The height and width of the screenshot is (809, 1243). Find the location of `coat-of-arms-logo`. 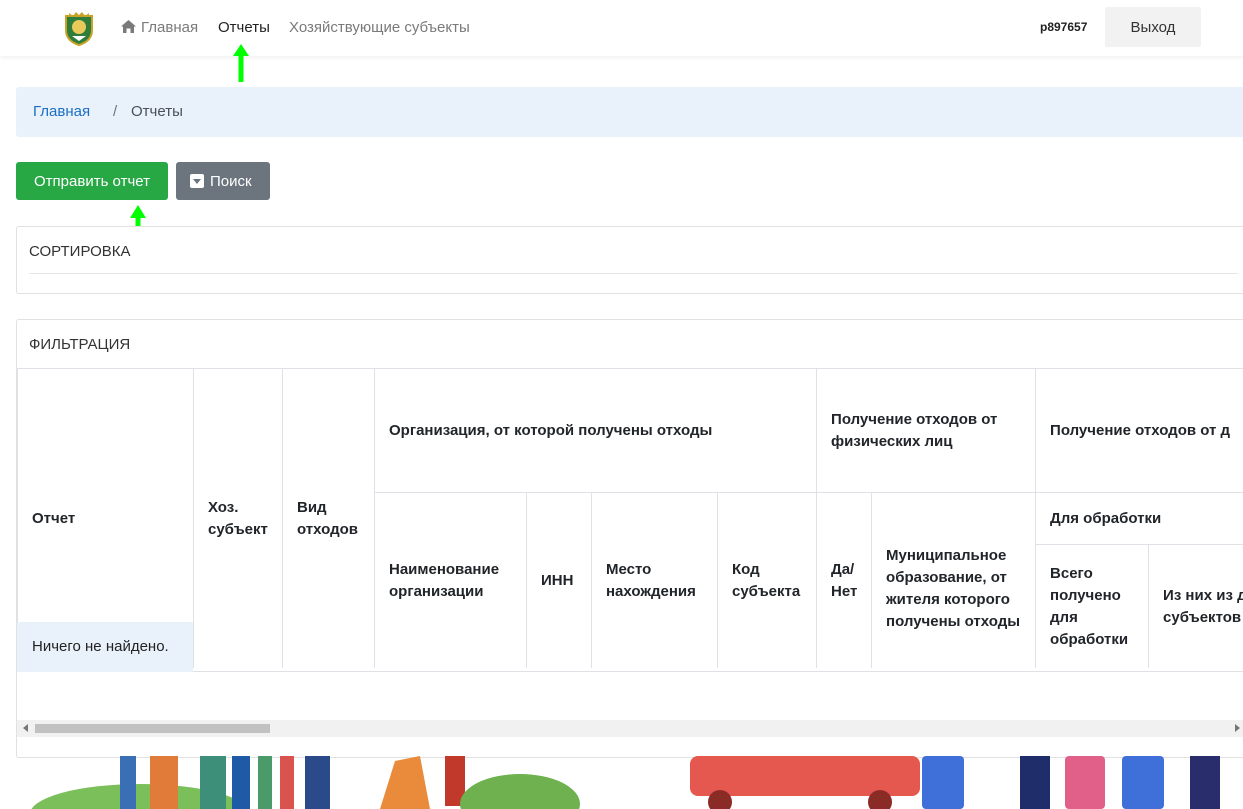

coat-of-arms-logo is located at coordinates (79, 28).